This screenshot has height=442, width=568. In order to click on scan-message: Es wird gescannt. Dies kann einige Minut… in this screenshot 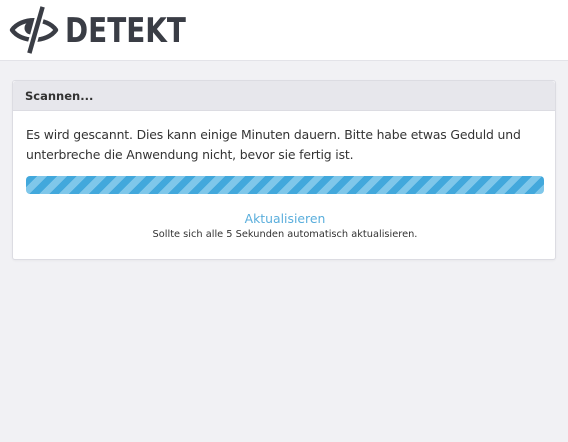, I will do `click(273, 144)`.